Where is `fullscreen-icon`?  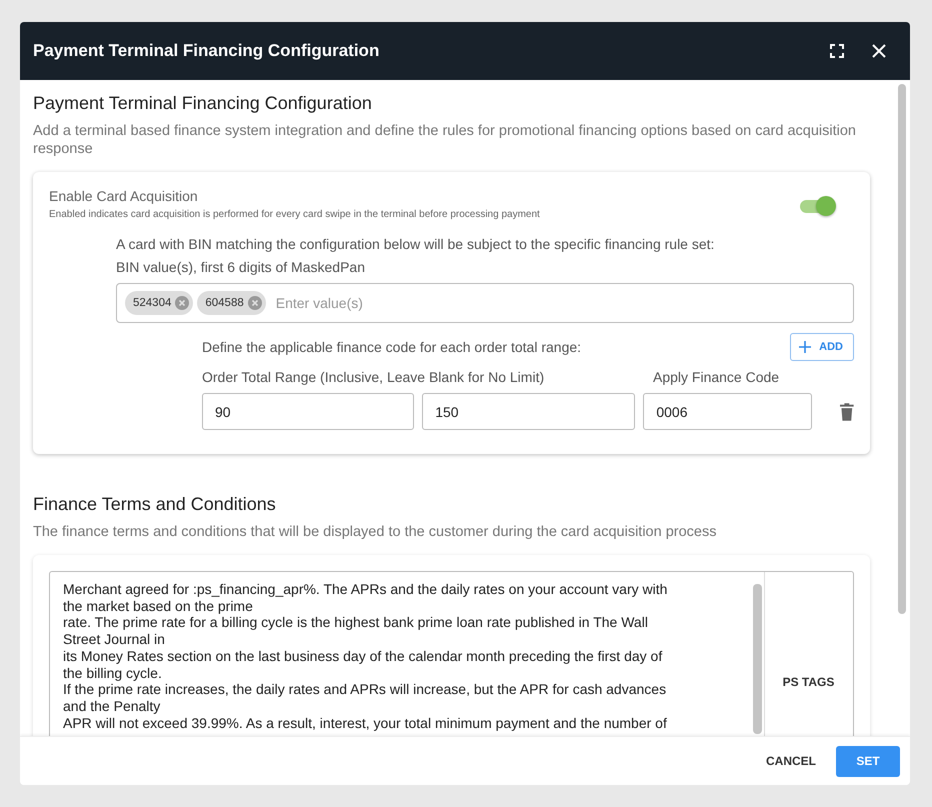
fullscreen-icon is located at coordinates (837, 51).